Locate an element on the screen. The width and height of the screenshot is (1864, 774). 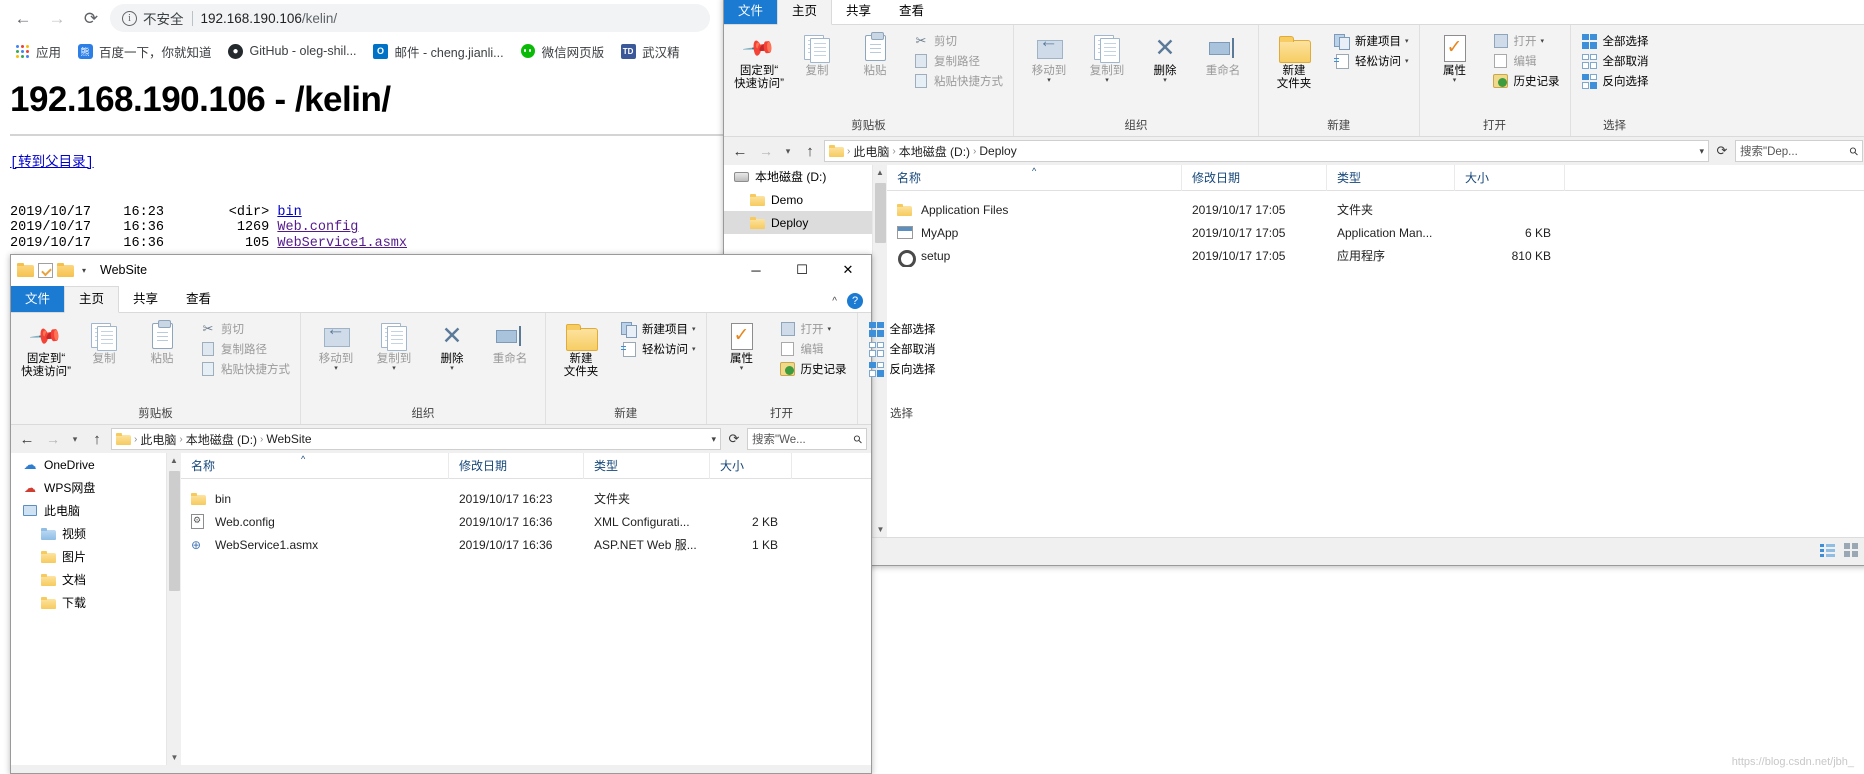
nav-item-local-disk: 本地磁盘 (D:) is located at coordinates (798, 176).